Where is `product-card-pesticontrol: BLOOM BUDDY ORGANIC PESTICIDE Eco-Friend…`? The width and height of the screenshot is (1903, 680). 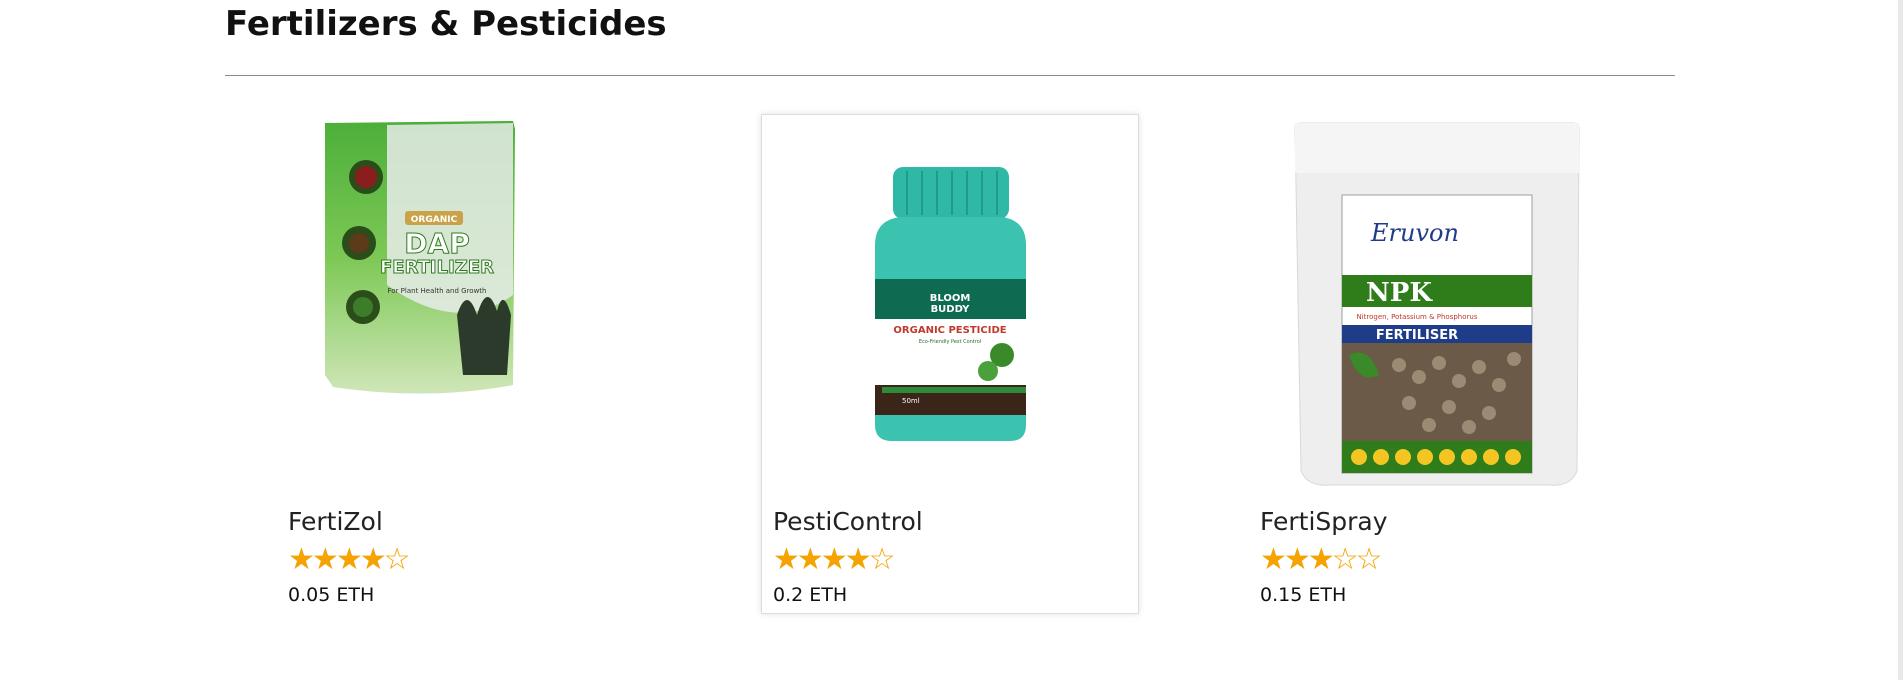 product-card-pesticontrol: BLOOM BUDDY ORGANIC PESTICIDE Eco-Friend… is located at coordinates (950, 364).